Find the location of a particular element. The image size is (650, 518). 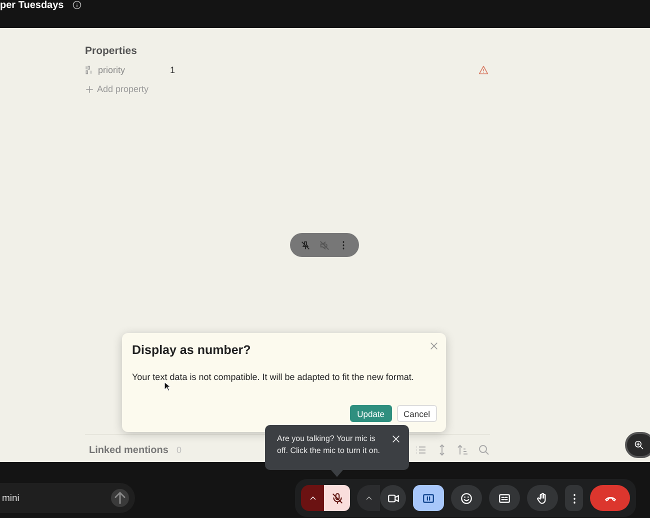

message-bar: mini is located at coordinates (67, 498).